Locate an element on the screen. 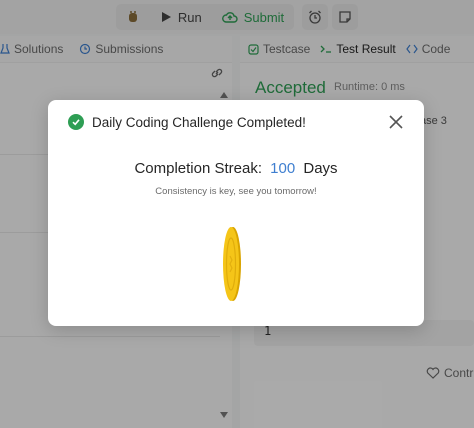 Image resolution: width=474 pixels, height=428 pixels. streak-unit: Days is located at coordinates (320, 168).